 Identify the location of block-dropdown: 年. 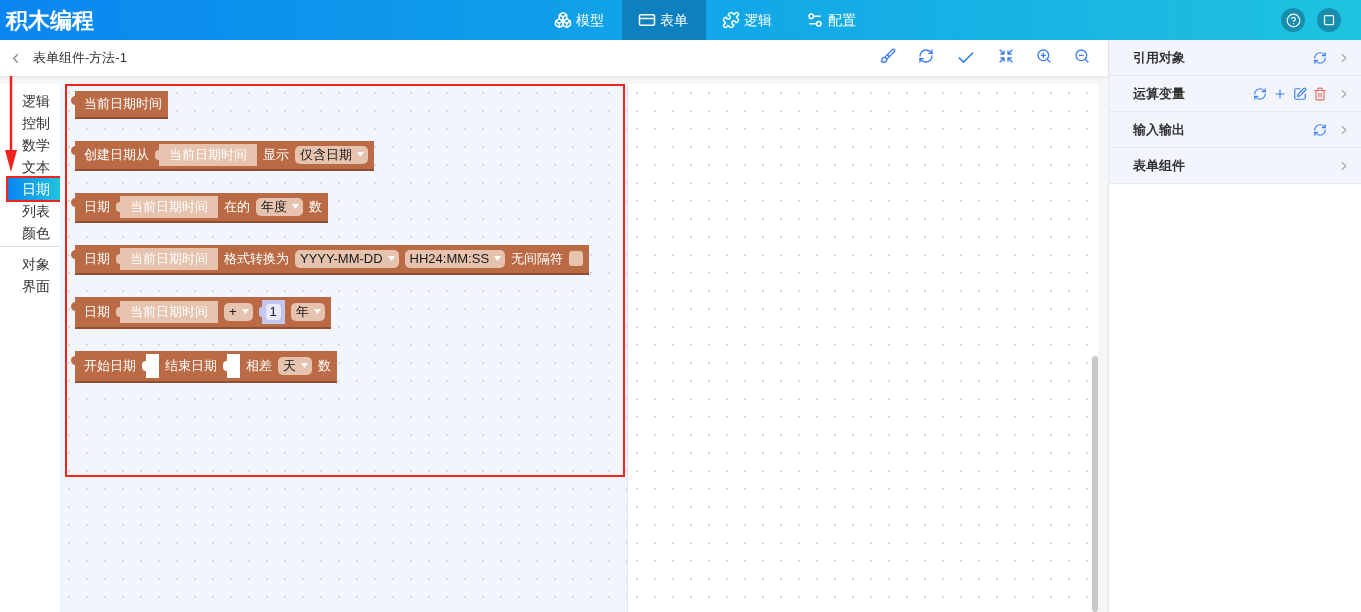
(307, 311).